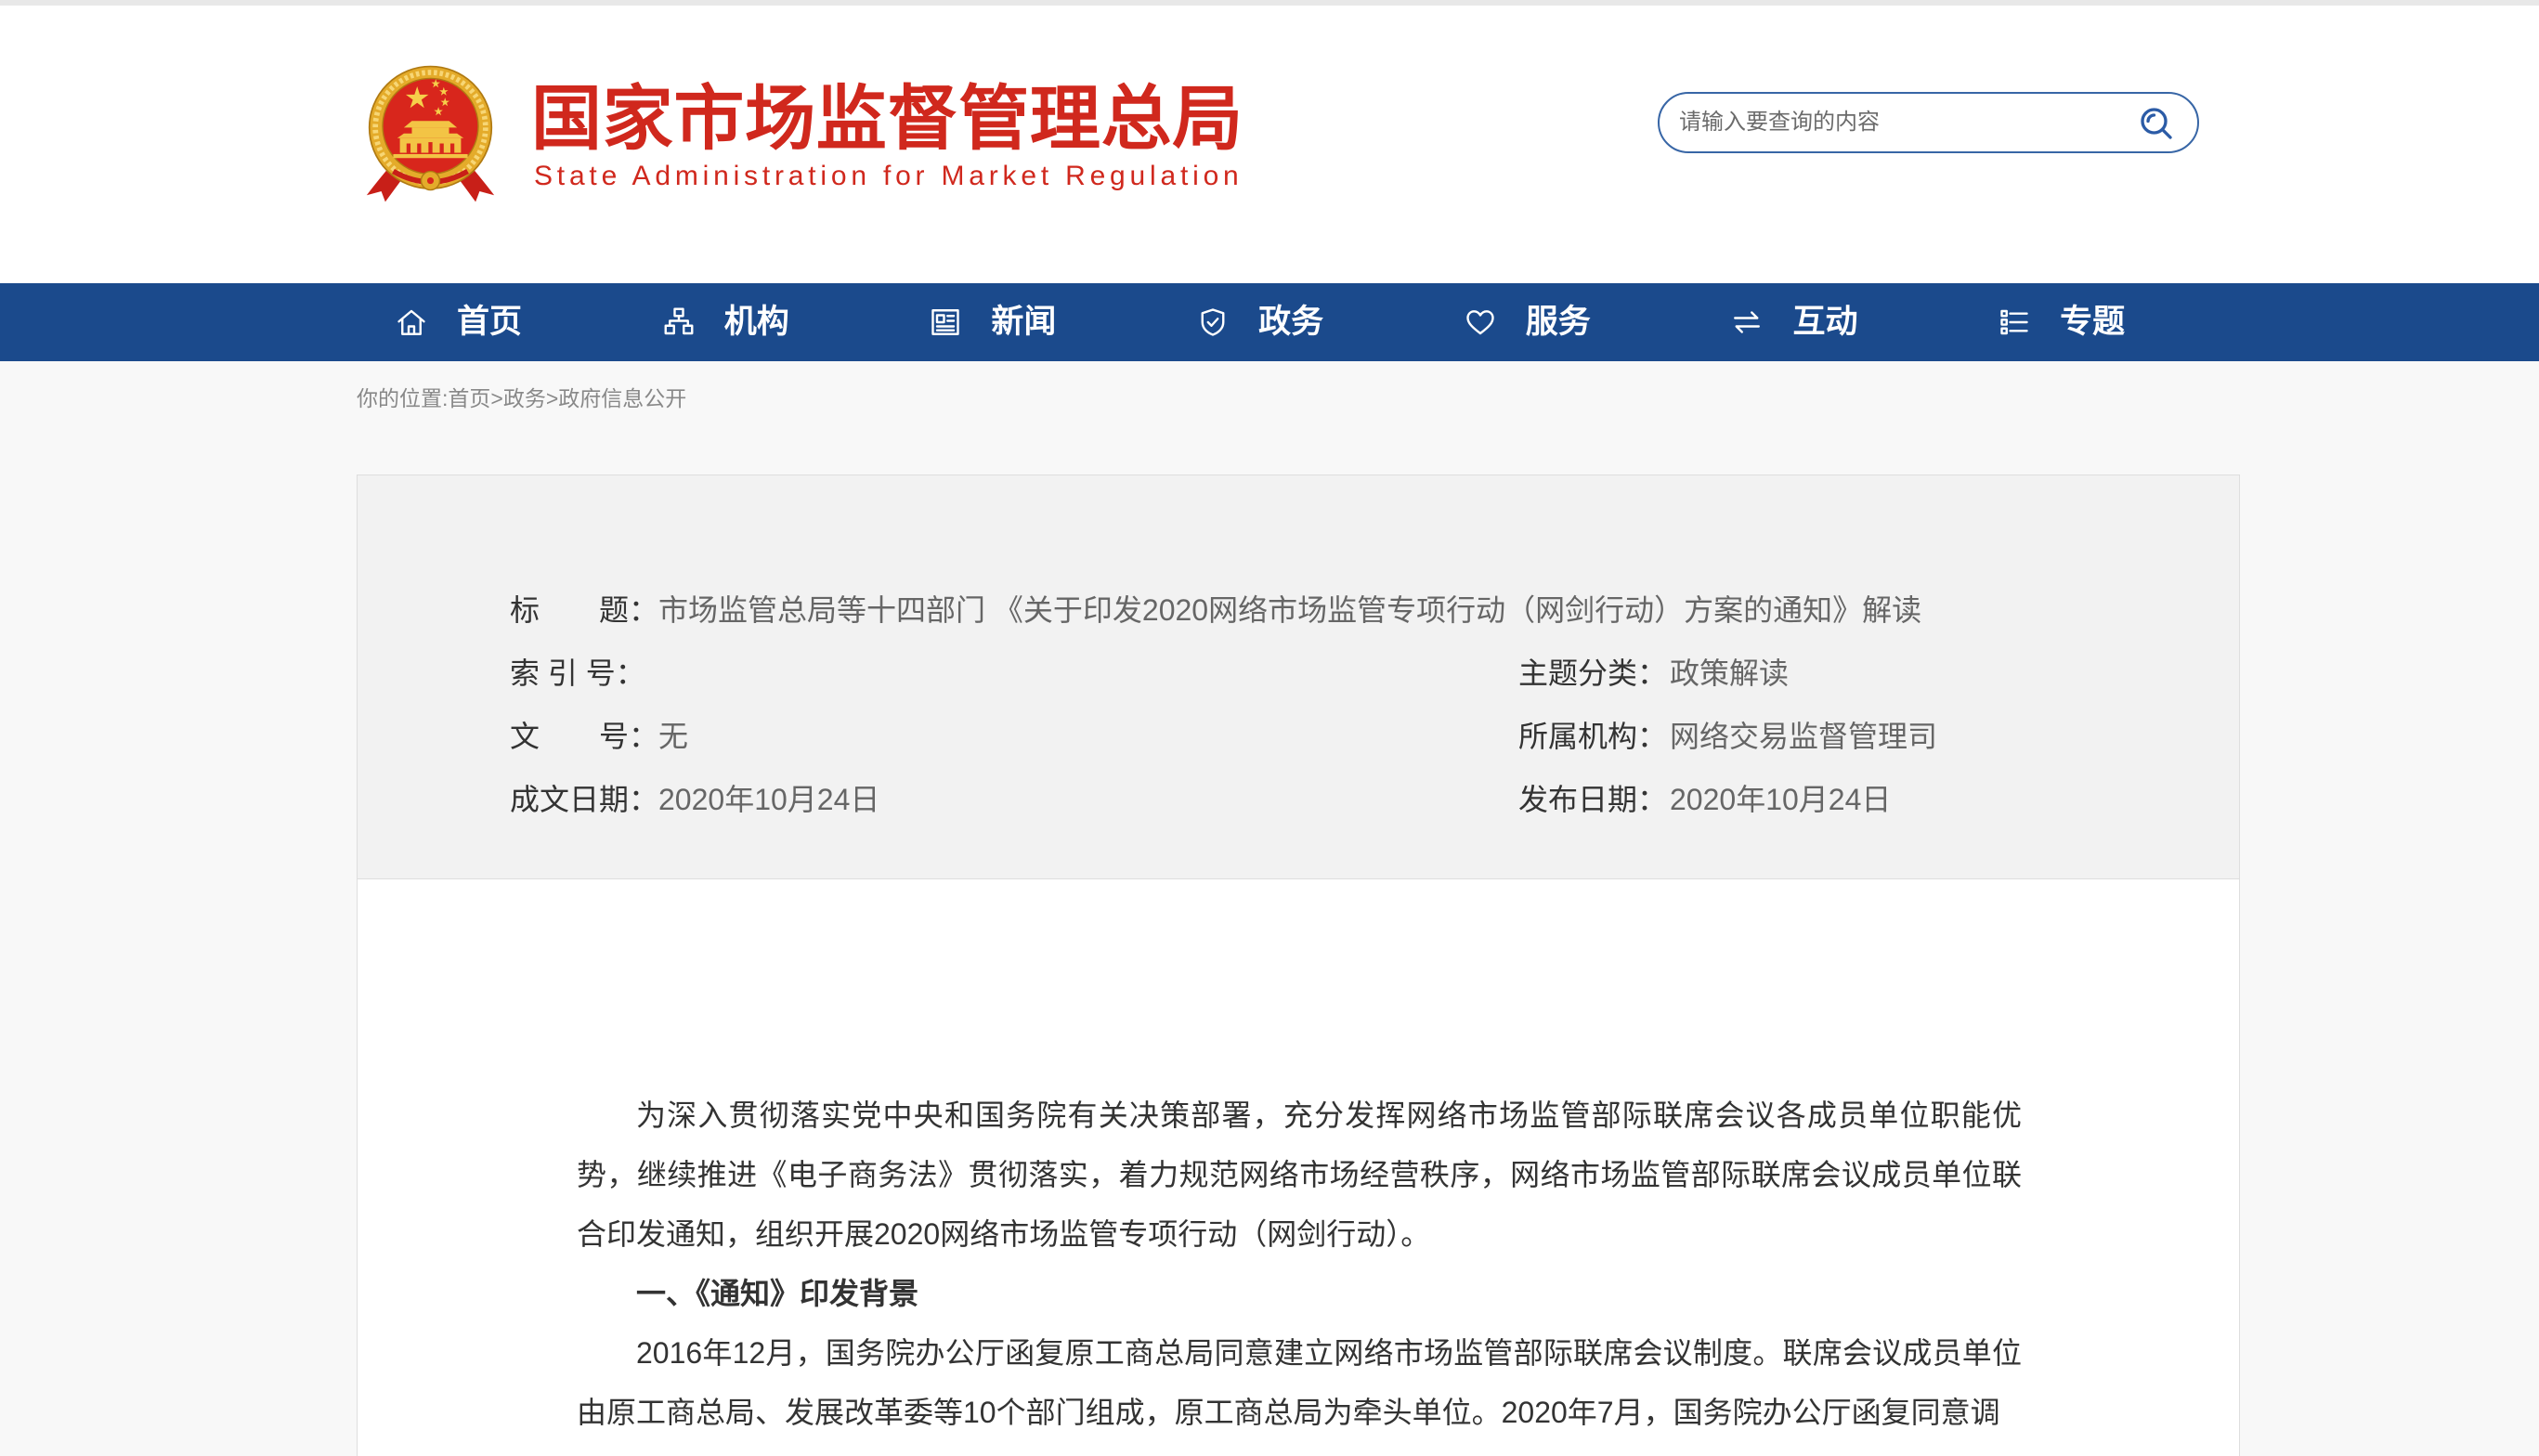  Describe the element at coordinates (2093, 322) in the screenshot. I see `nav-item-label: 专题` at that location.